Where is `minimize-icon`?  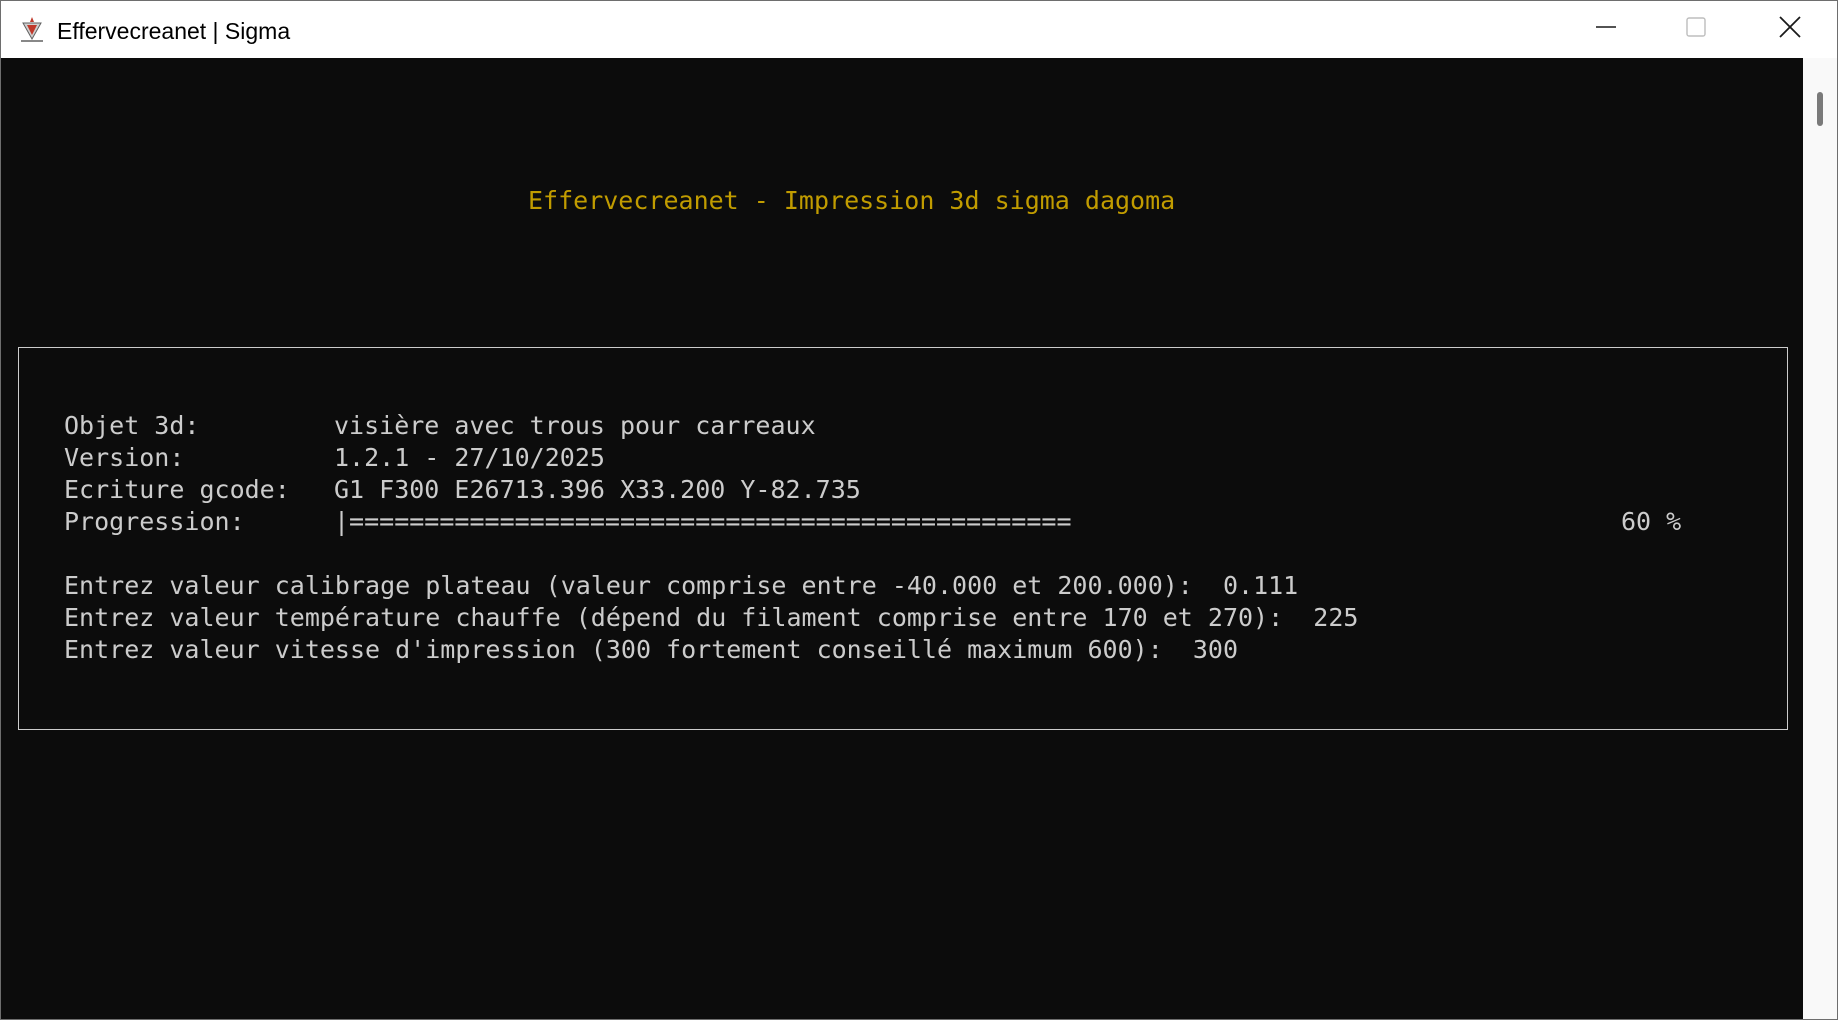 minimize-icon is located at coordinates (1606, 29).